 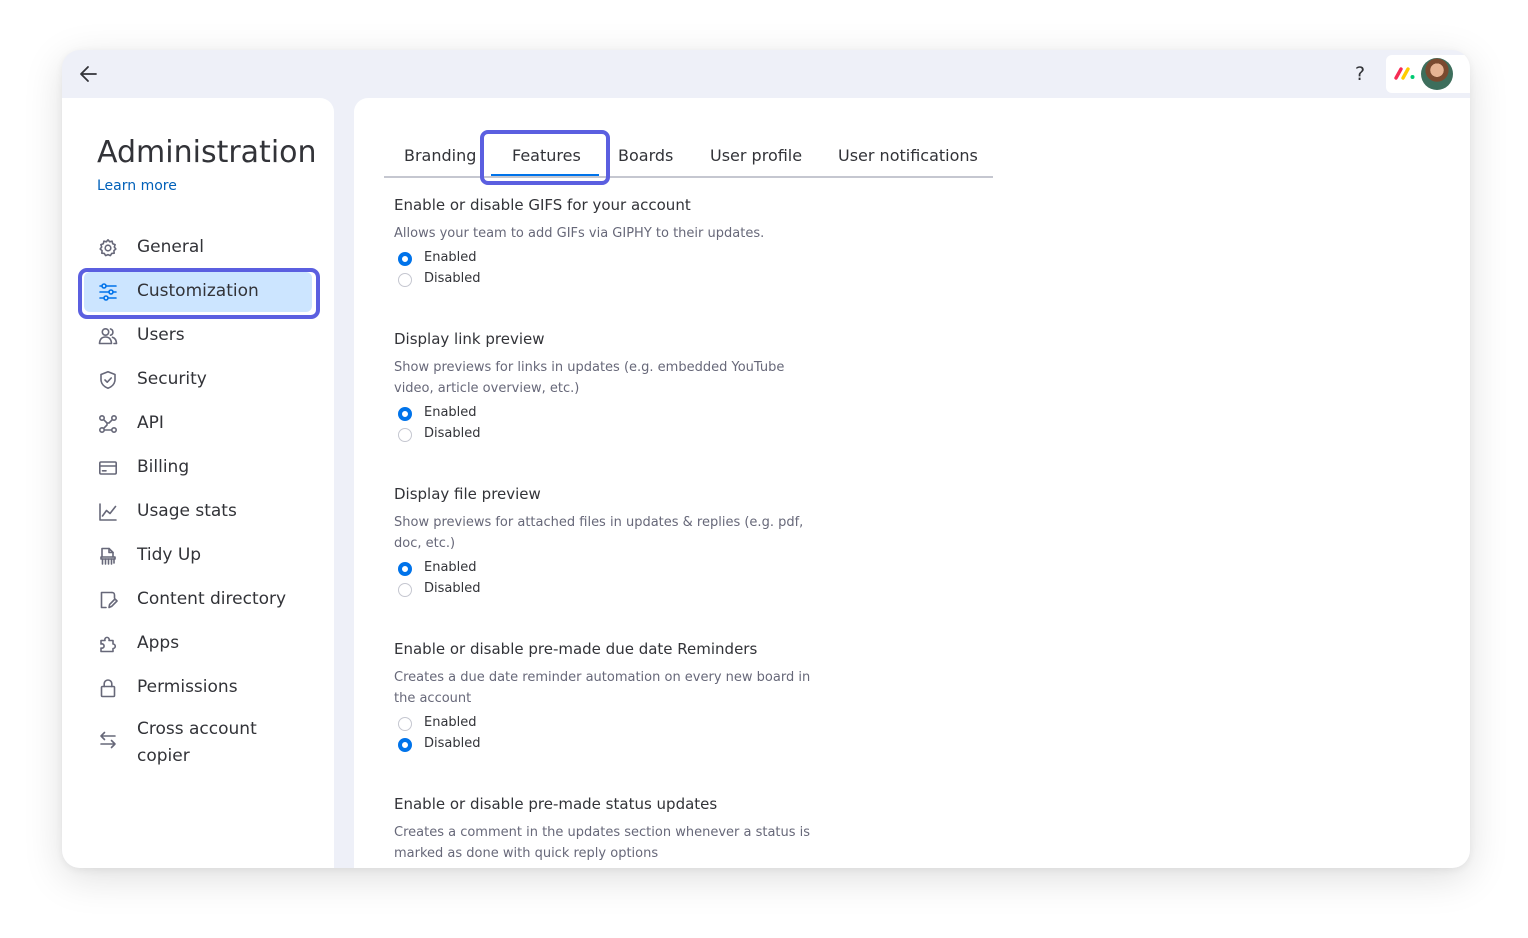 What do you see at coordinates (212, 599) in the screenshot?
I see `sidebar-item-label: Content directory` at bounding box center [212, 599].